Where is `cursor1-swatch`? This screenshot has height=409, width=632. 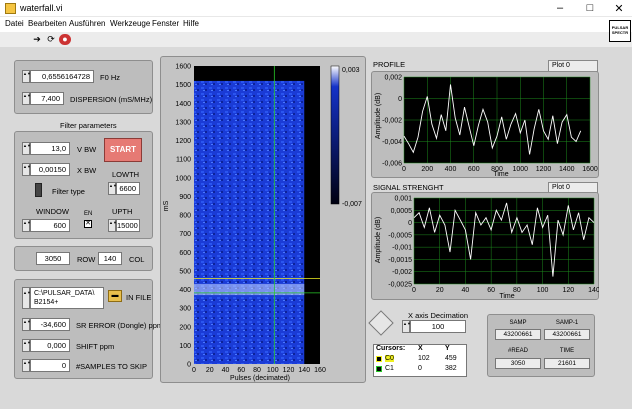 cursor1-swatch is located at coordinates (379, 369).